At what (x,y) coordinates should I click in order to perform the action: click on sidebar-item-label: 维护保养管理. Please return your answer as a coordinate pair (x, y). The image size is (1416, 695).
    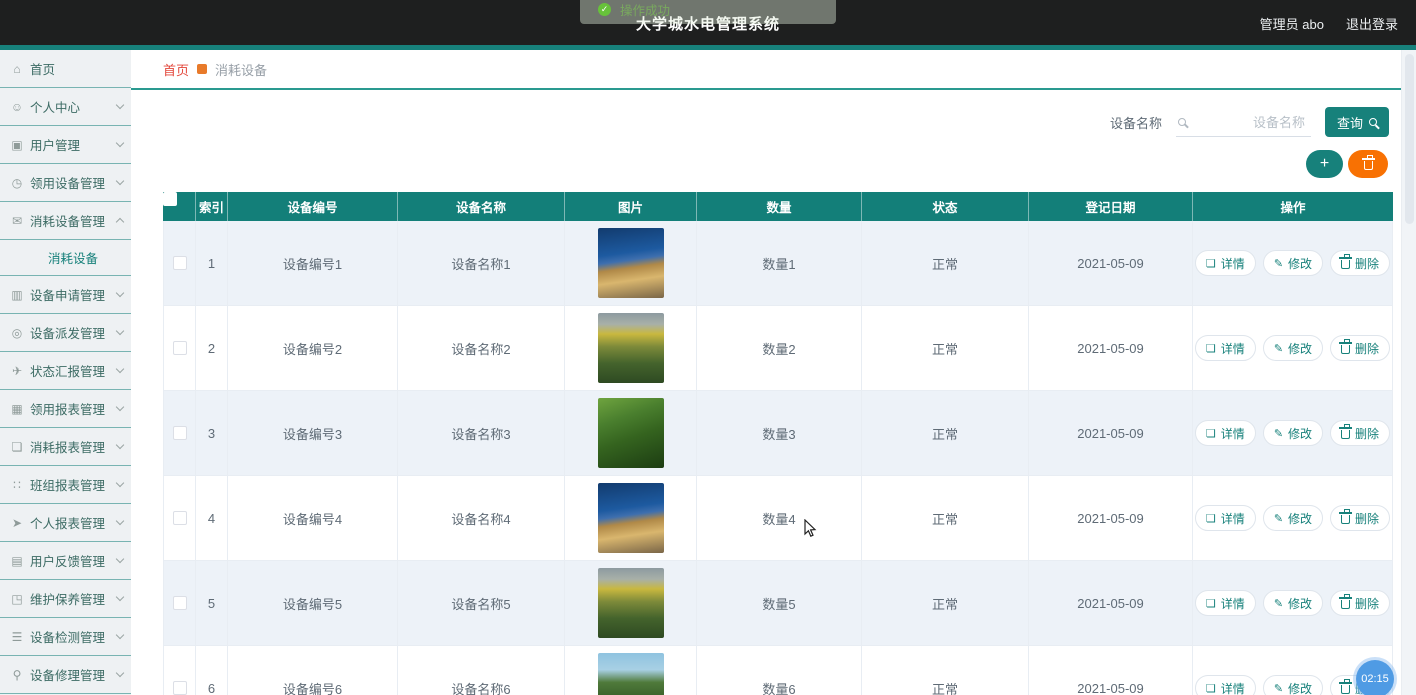
    Looking at the image, I should click on (68, 600).